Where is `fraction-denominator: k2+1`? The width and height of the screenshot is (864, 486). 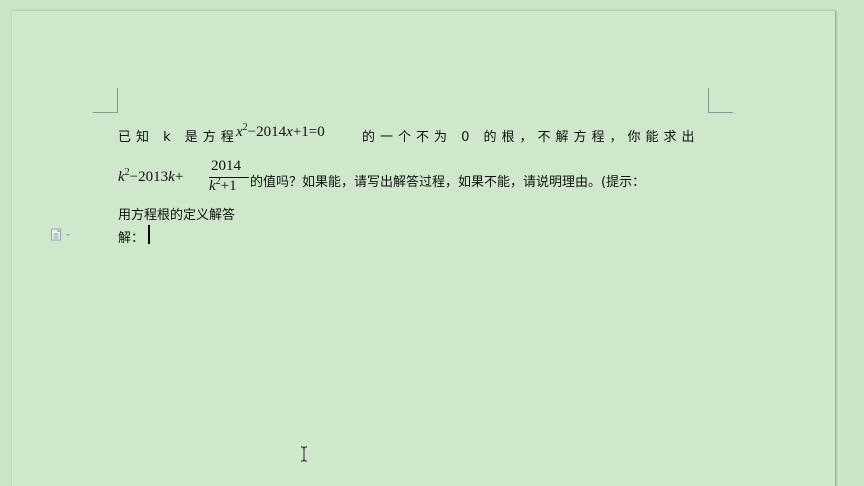 fraction-denominator: k2+1 is located at coordinates (223, 186).